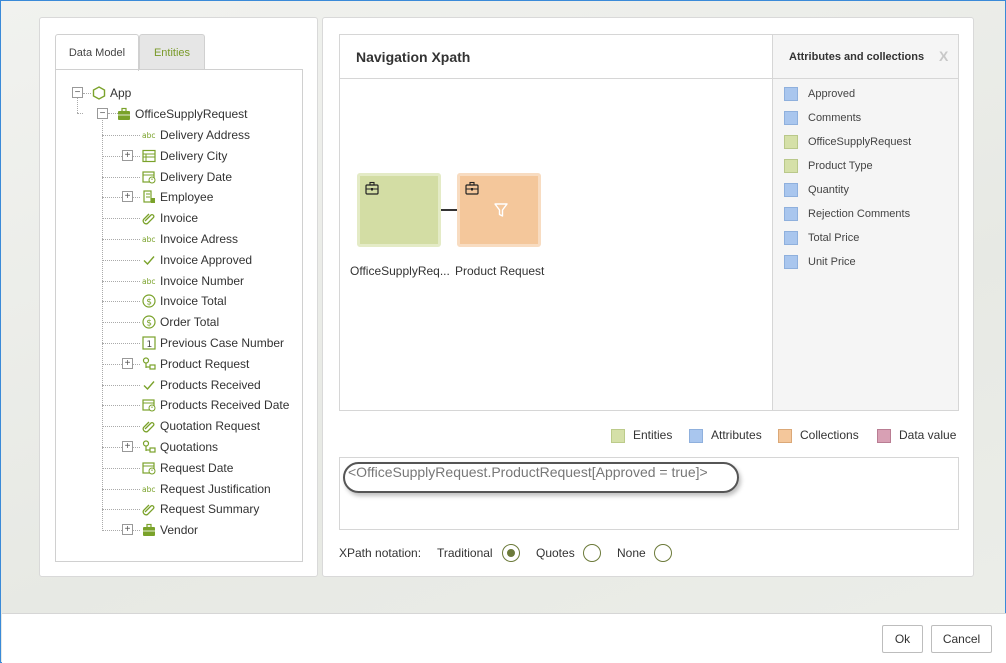 The height and width of the screenshot is (663, 1006). I want to click on attribute-item: Unit Price, so click(869, 263).